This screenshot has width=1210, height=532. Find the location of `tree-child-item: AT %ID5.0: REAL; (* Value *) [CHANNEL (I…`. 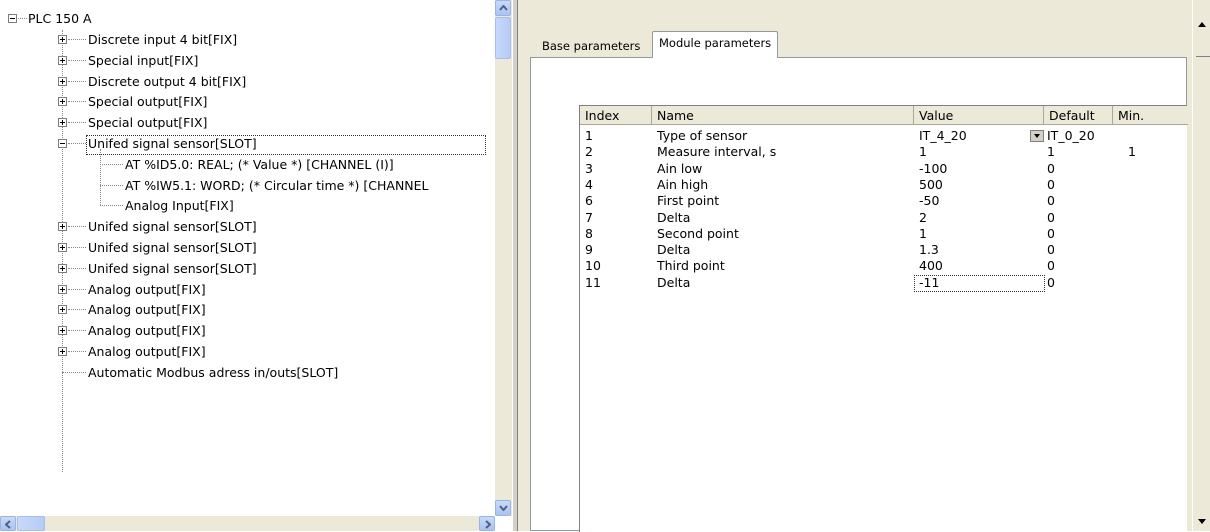

tree-child-item: AT %ID5.0: REAL; (* Value *) [CHANNEL (I… is located at coordinates (259, 165).